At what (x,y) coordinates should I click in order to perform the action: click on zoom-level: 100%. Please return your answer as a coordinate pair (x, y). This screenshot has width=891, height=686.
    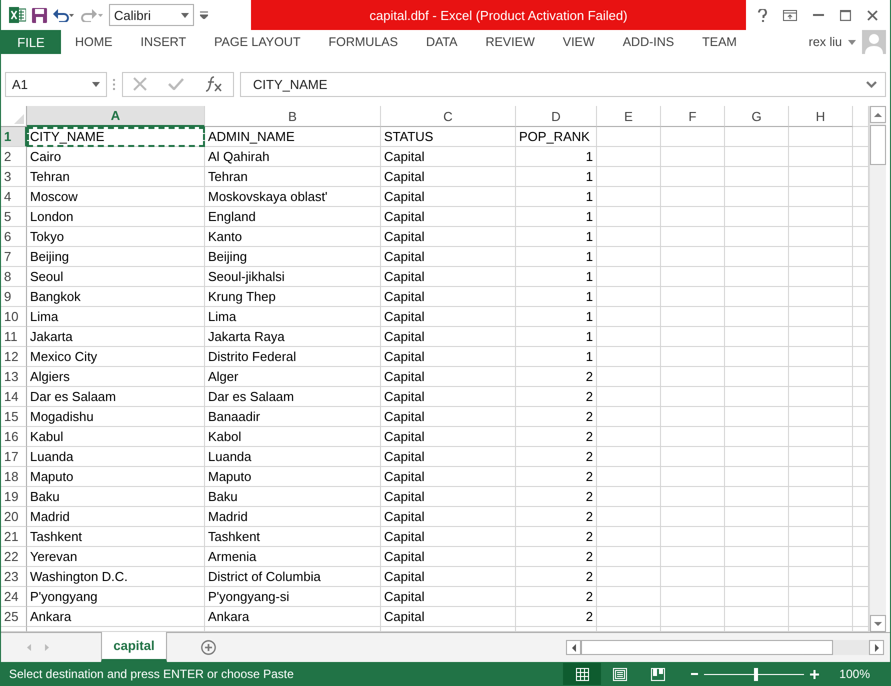
    Looking at the image, I should click on (854, 674).